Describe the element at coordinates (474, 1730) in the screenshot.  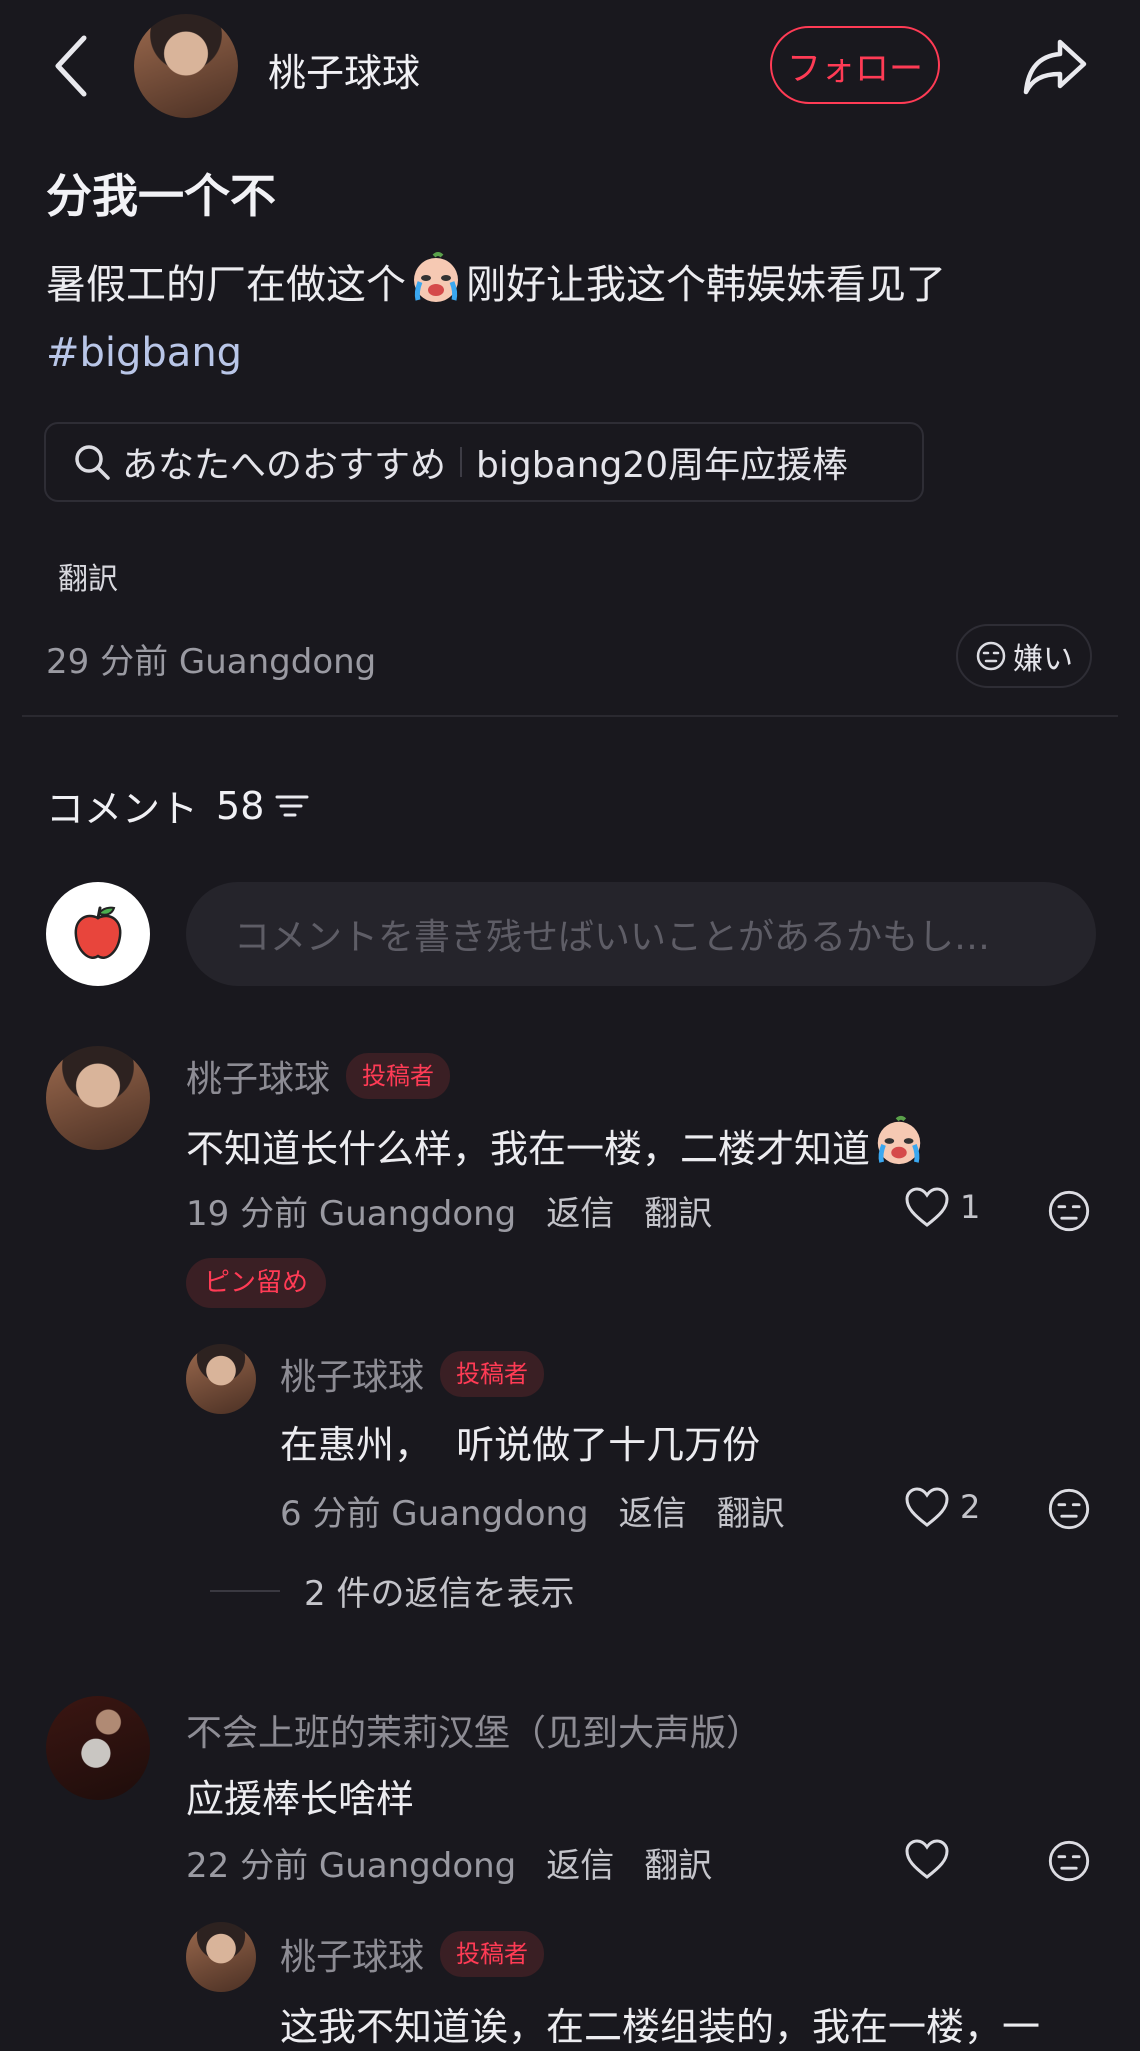
I see `comment-author: 不会上班的茉莉汉堡（见到大声版）` at that location.